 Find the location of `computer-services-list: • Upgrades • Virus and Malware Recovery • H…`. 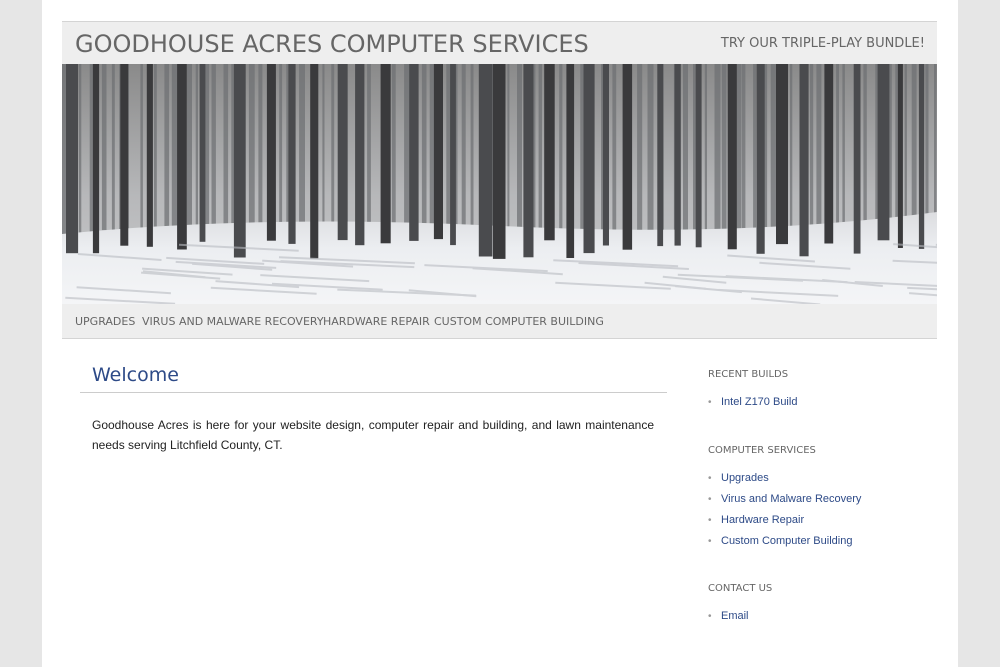

computer-services-list: • Upgrades • Virus and Malware Recovery • H… is located at coordinates (784, 510).